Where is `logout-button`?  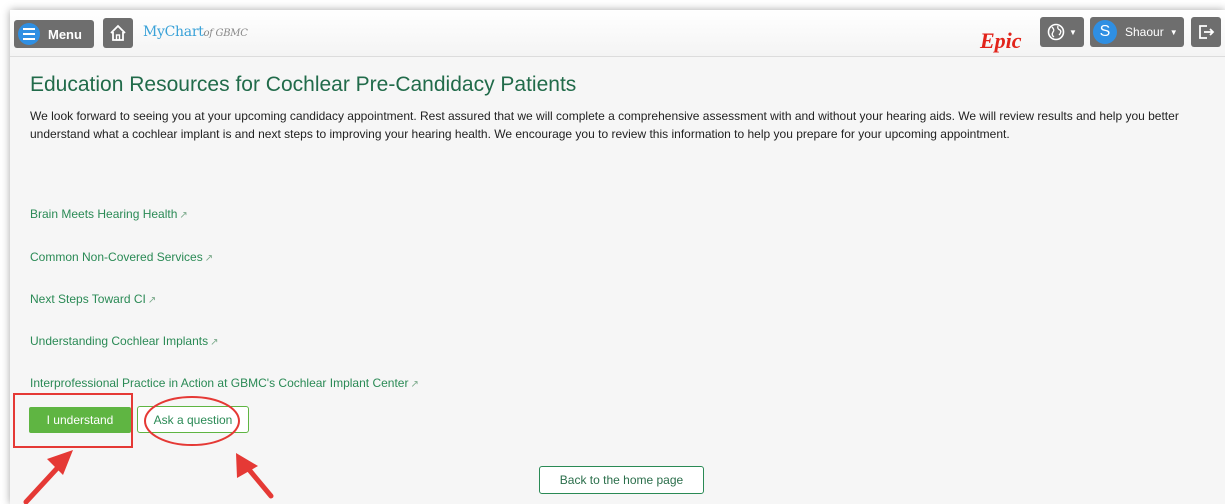
logout-button is located at coordinates (1206, 32).